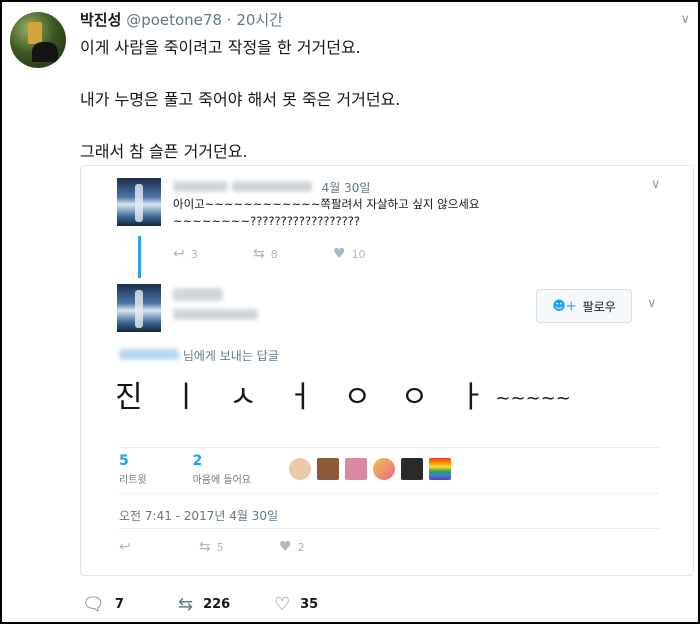 Image resolution: width=700 pixels, height=624 pixels. What do you see at coordinates (259, 20) in the screenshot?
I see `timestamp: 20시간` at bounding box center [259, 20].